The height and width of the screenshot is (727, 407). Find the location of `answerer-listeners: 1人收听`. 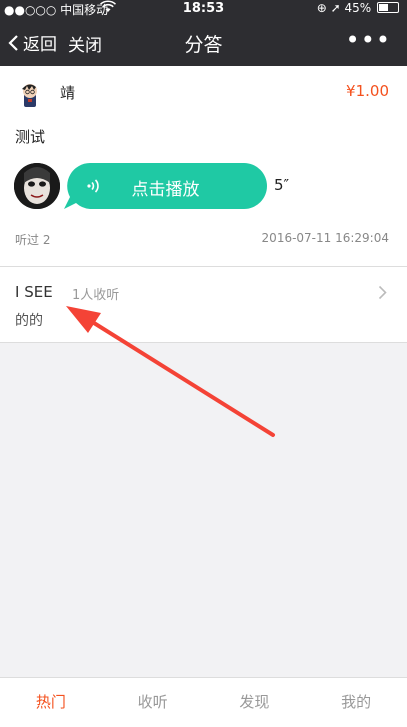

answerer-listeners: 1人收听 is located at coordinates (96, 295).